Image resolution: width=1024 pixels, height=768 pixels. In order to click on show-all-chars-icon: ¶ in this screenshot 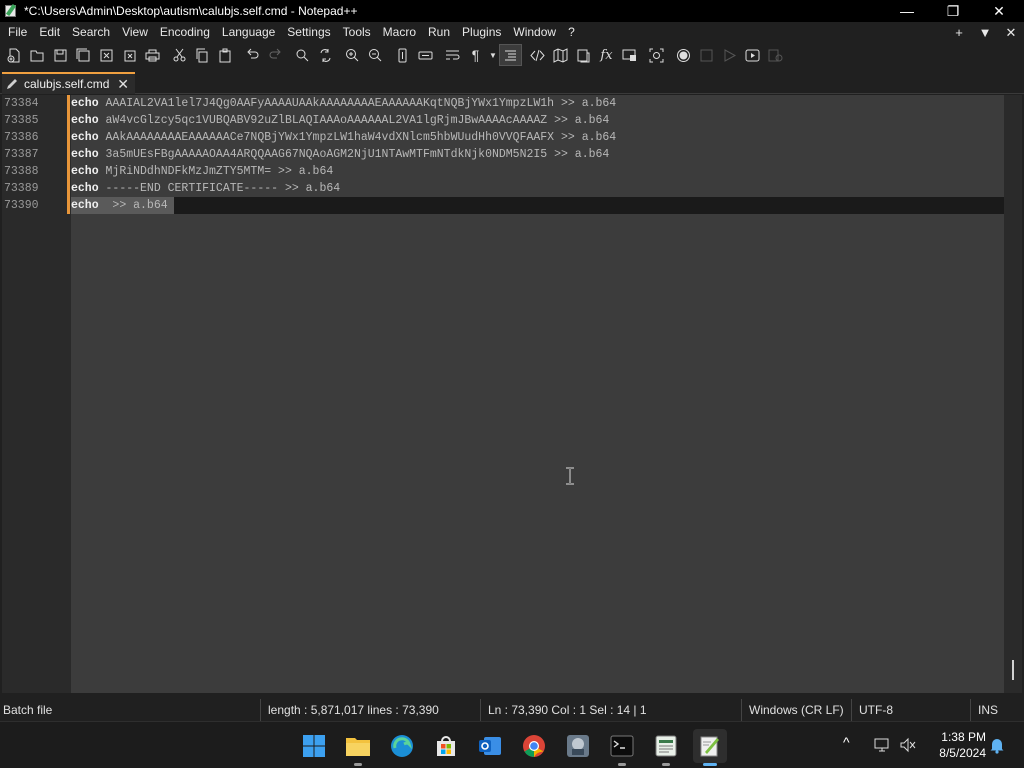, I will do `click(475, 55)`.